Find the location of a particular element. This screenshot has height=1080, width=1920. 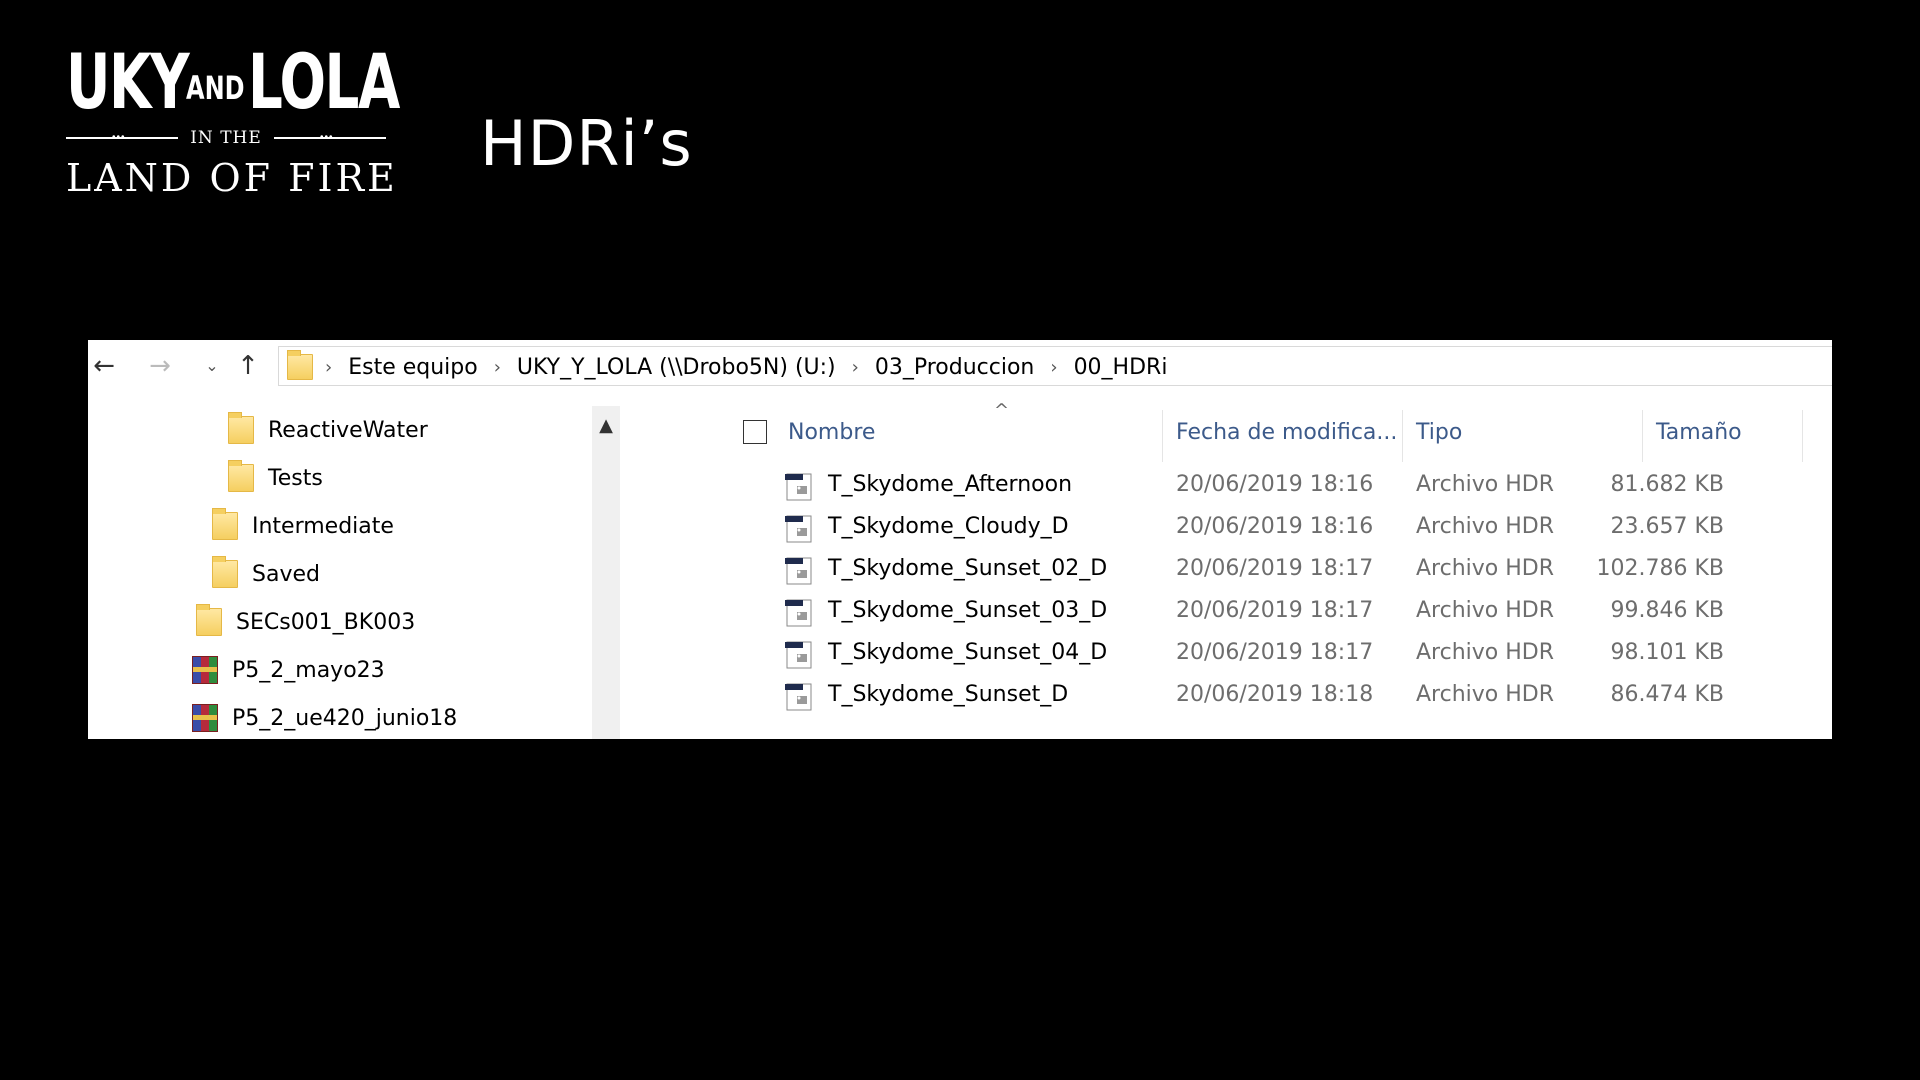

up-arrow-icon: ↑ is located at coordinates (248, 366).